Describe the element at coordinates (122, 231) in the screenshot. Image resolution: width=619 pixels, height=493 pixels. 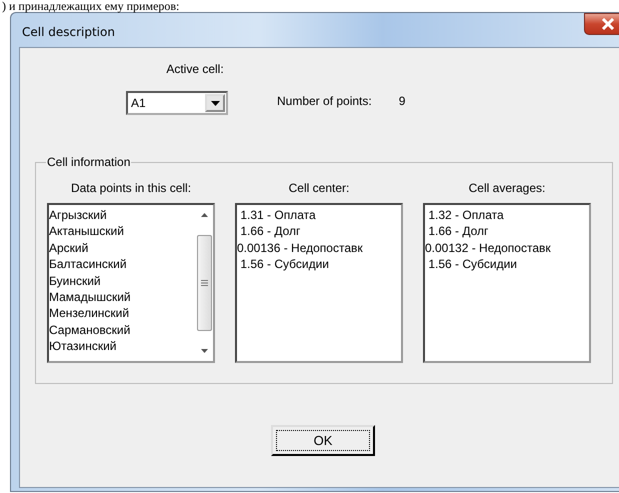
I see `list-item: Актанышский` at that location.